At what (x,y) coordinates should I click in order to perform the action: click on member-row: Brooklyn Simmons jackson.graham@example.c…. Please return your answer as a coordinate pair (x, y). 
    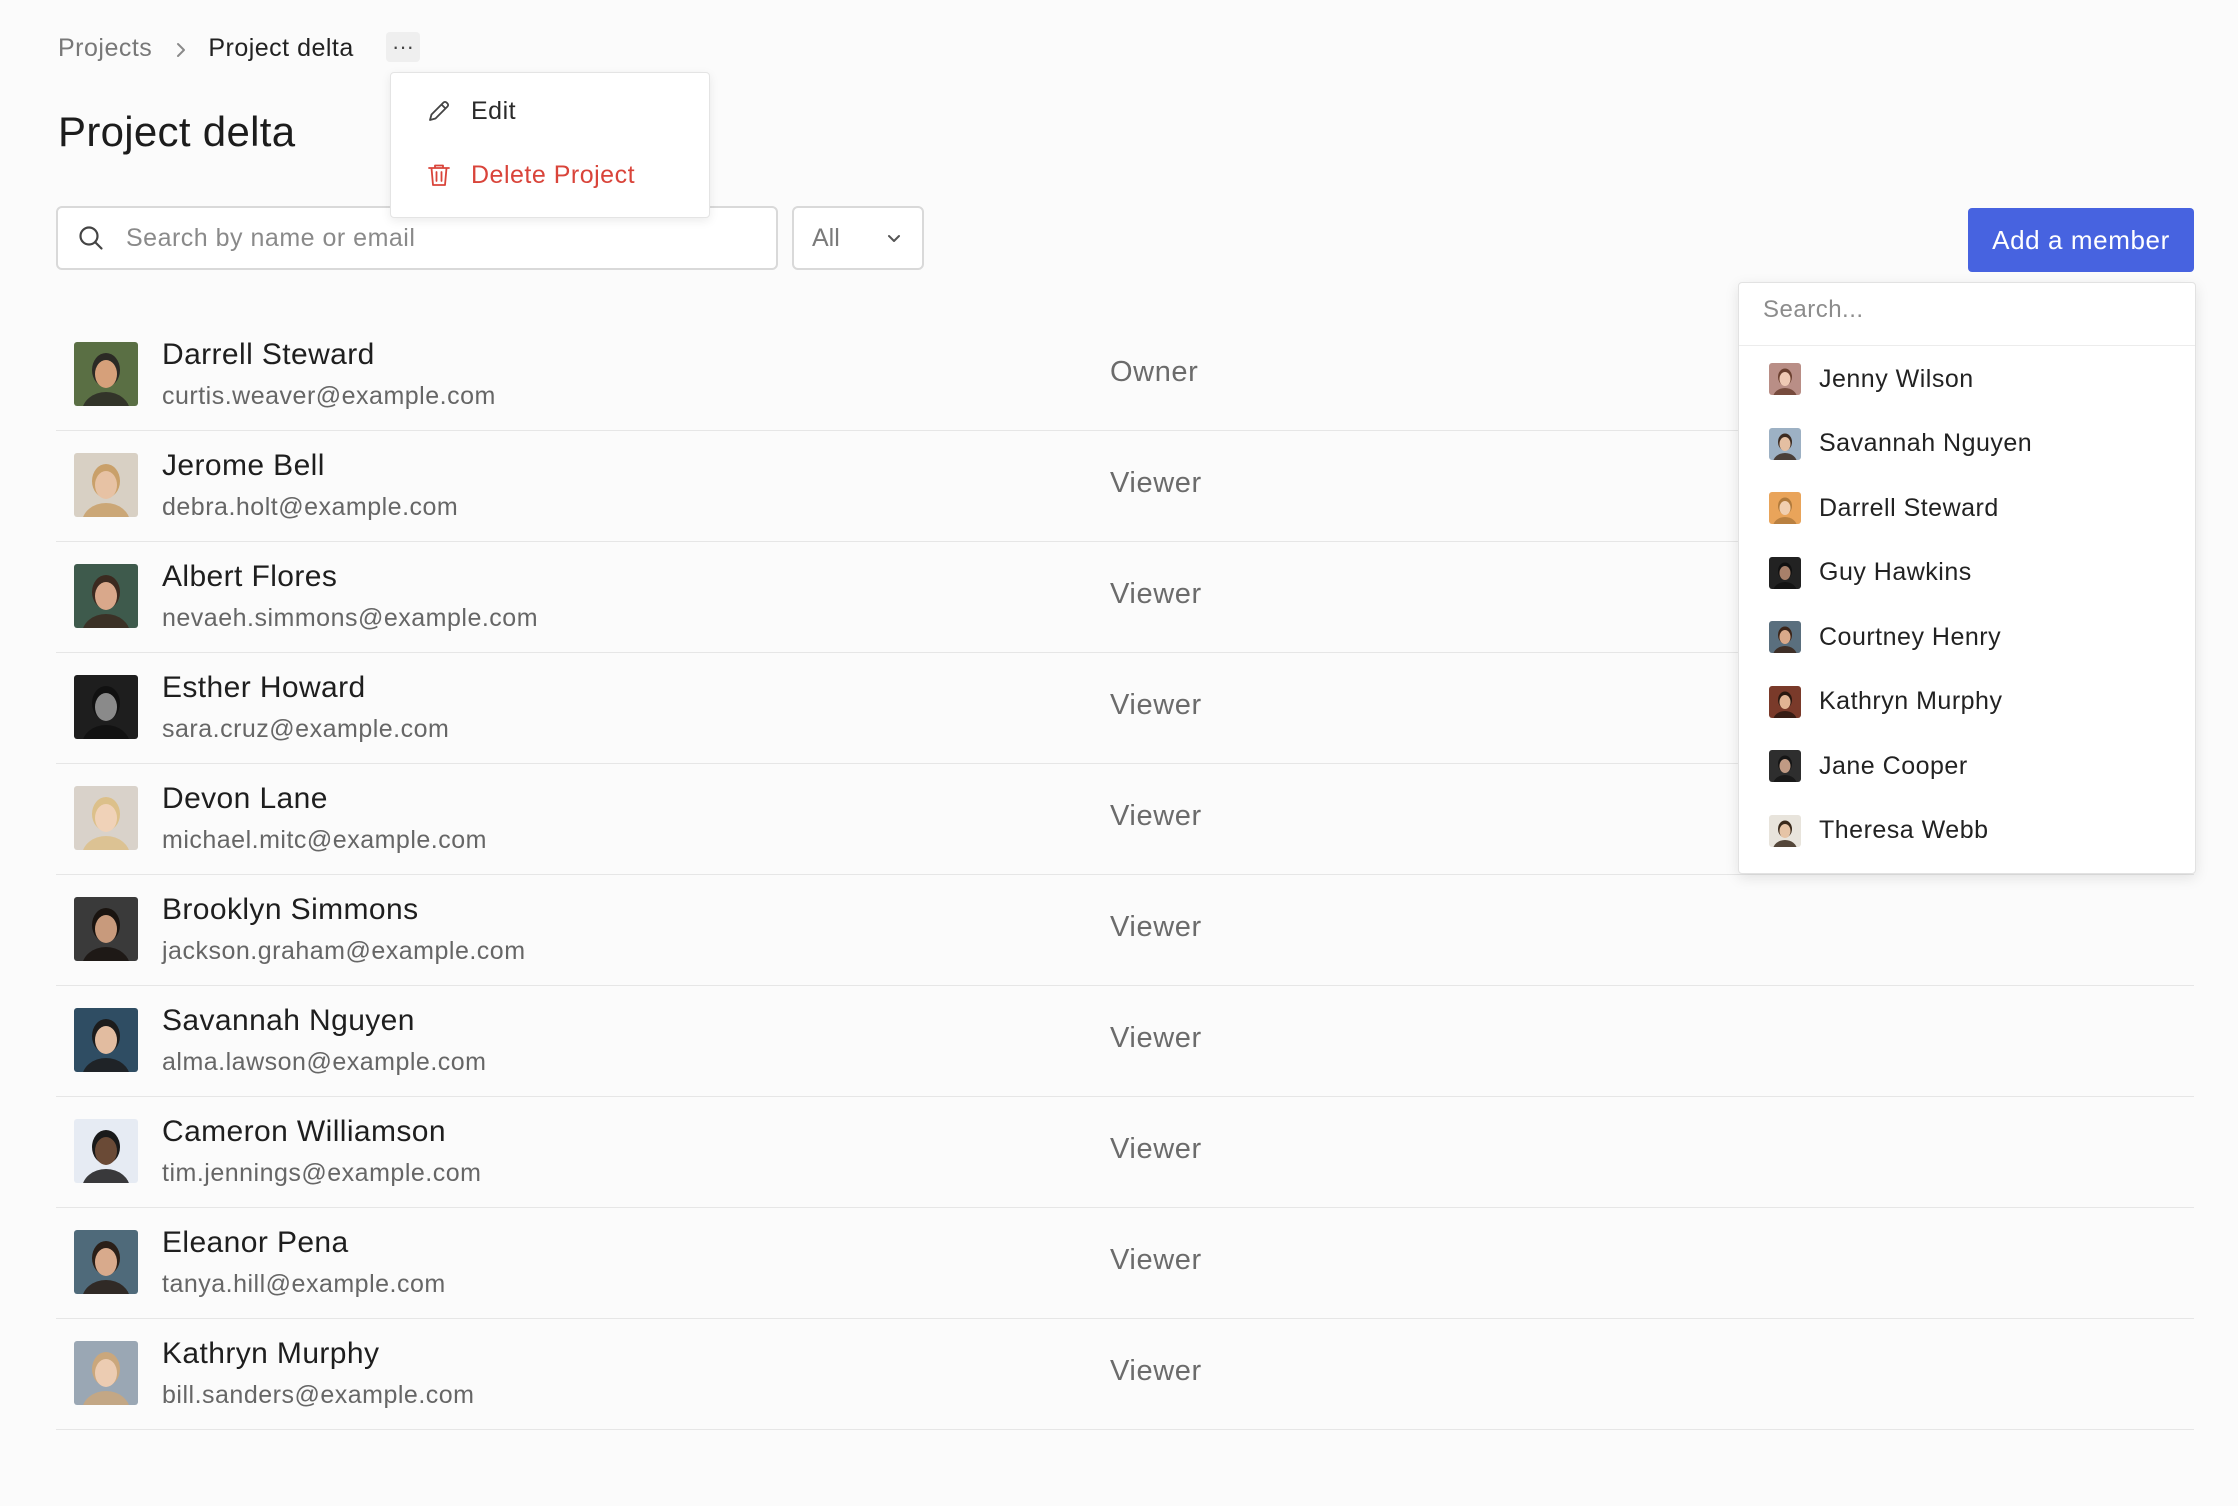
    Looking at the image, I should click on (1125, 930).